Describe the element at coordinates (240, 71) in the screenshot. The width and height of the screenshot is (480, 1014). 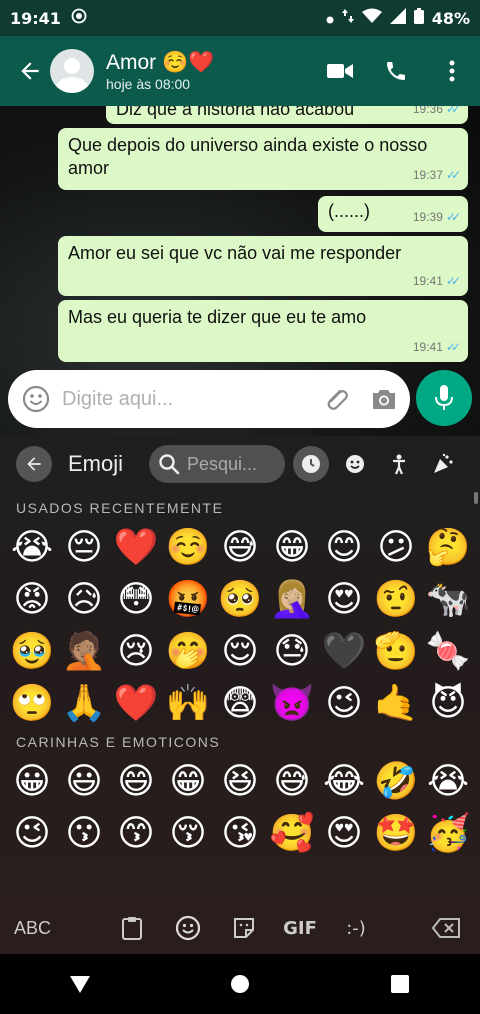
I see `chat-header: Amor ☺️❤️ hoje às 08:00` at that location.